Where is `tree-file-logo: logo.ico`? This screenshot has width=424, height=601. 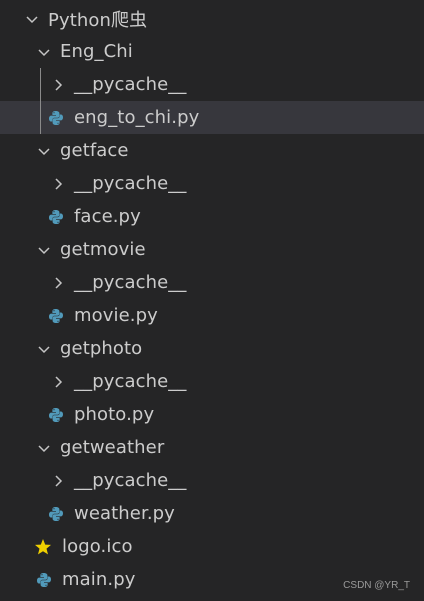 tree-file-logo: logo.ico is located at coordinates (212, 546).